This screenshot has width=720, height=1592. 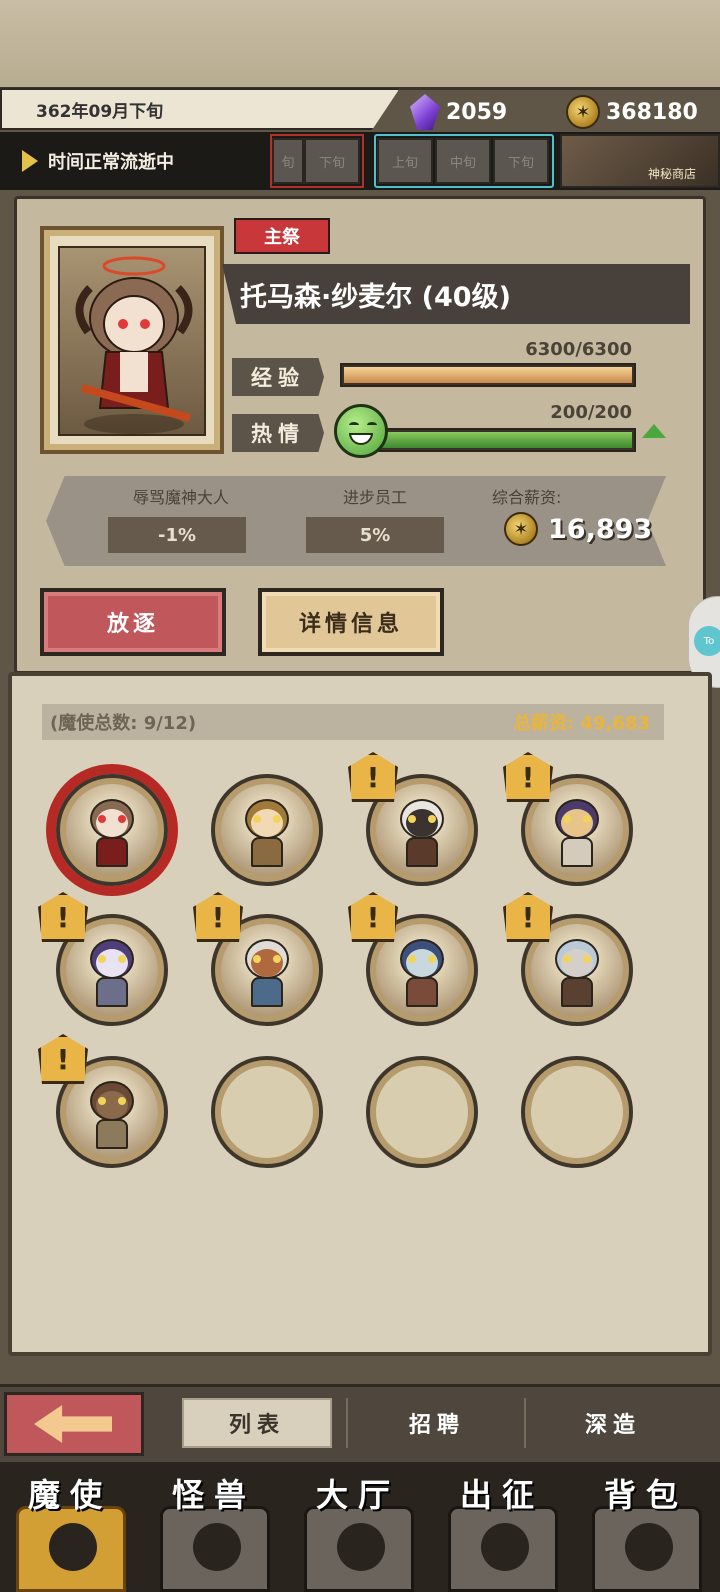 I want to click on time-status-button: 时间正常流逝中, so click(x=98, y=161).